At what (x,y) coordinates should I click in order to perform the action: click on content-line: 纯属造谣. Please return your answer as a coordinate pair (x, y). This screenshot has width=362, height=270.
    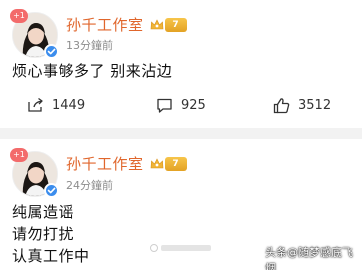
    Looking at the image, I should click on (43, 212).